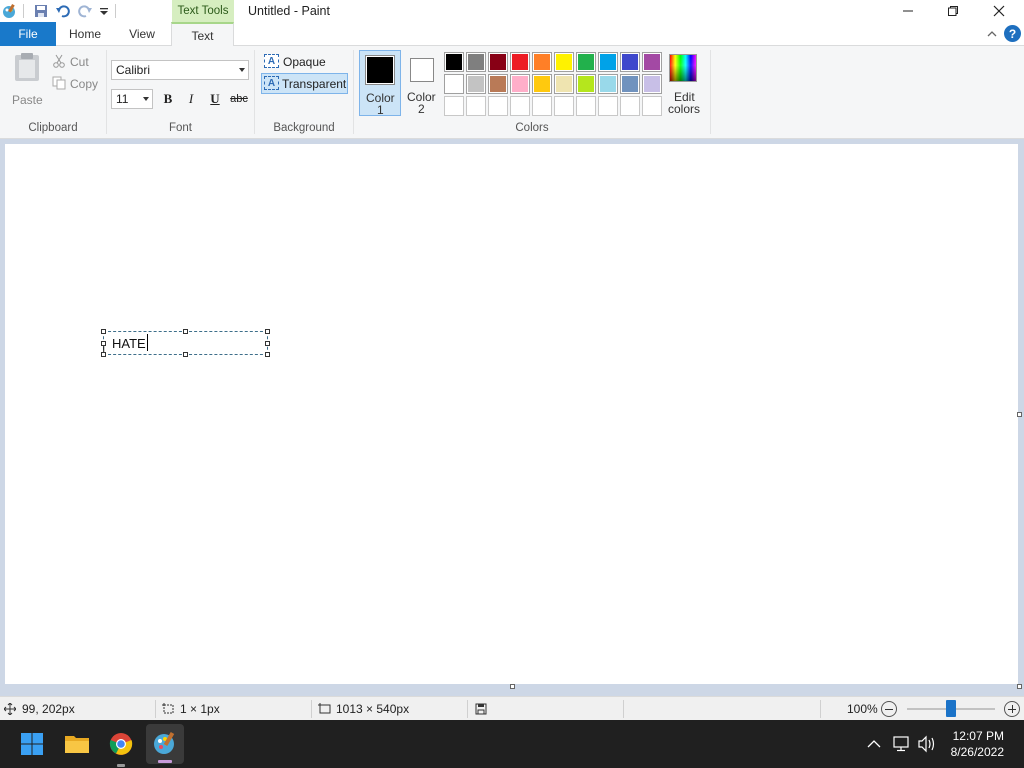 The width and height of the screenshot is (1024, 768). What do you see at coordinates (421, 109) in the screenshot?
I see `color2-number: 2` at bounding box center [421, 109].